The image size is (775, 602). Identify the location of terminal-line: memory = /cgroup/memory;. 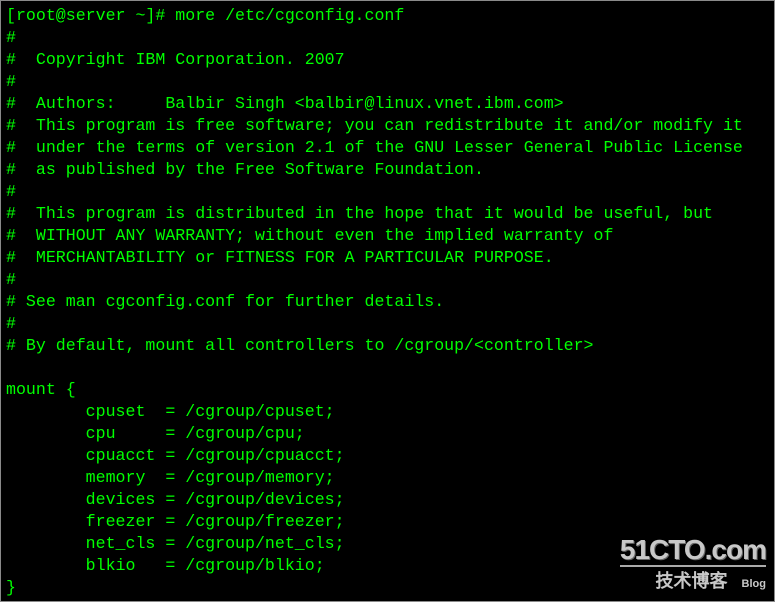
(170, 477).